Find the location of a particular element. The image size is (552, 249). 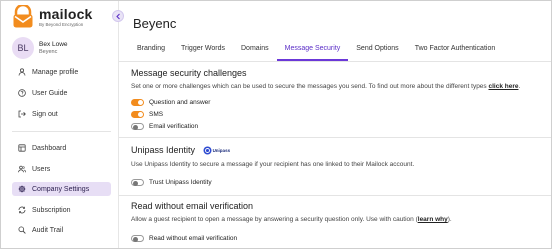

sidebar-item-company-settings: Company Settings is located at coordinates (61, 189).